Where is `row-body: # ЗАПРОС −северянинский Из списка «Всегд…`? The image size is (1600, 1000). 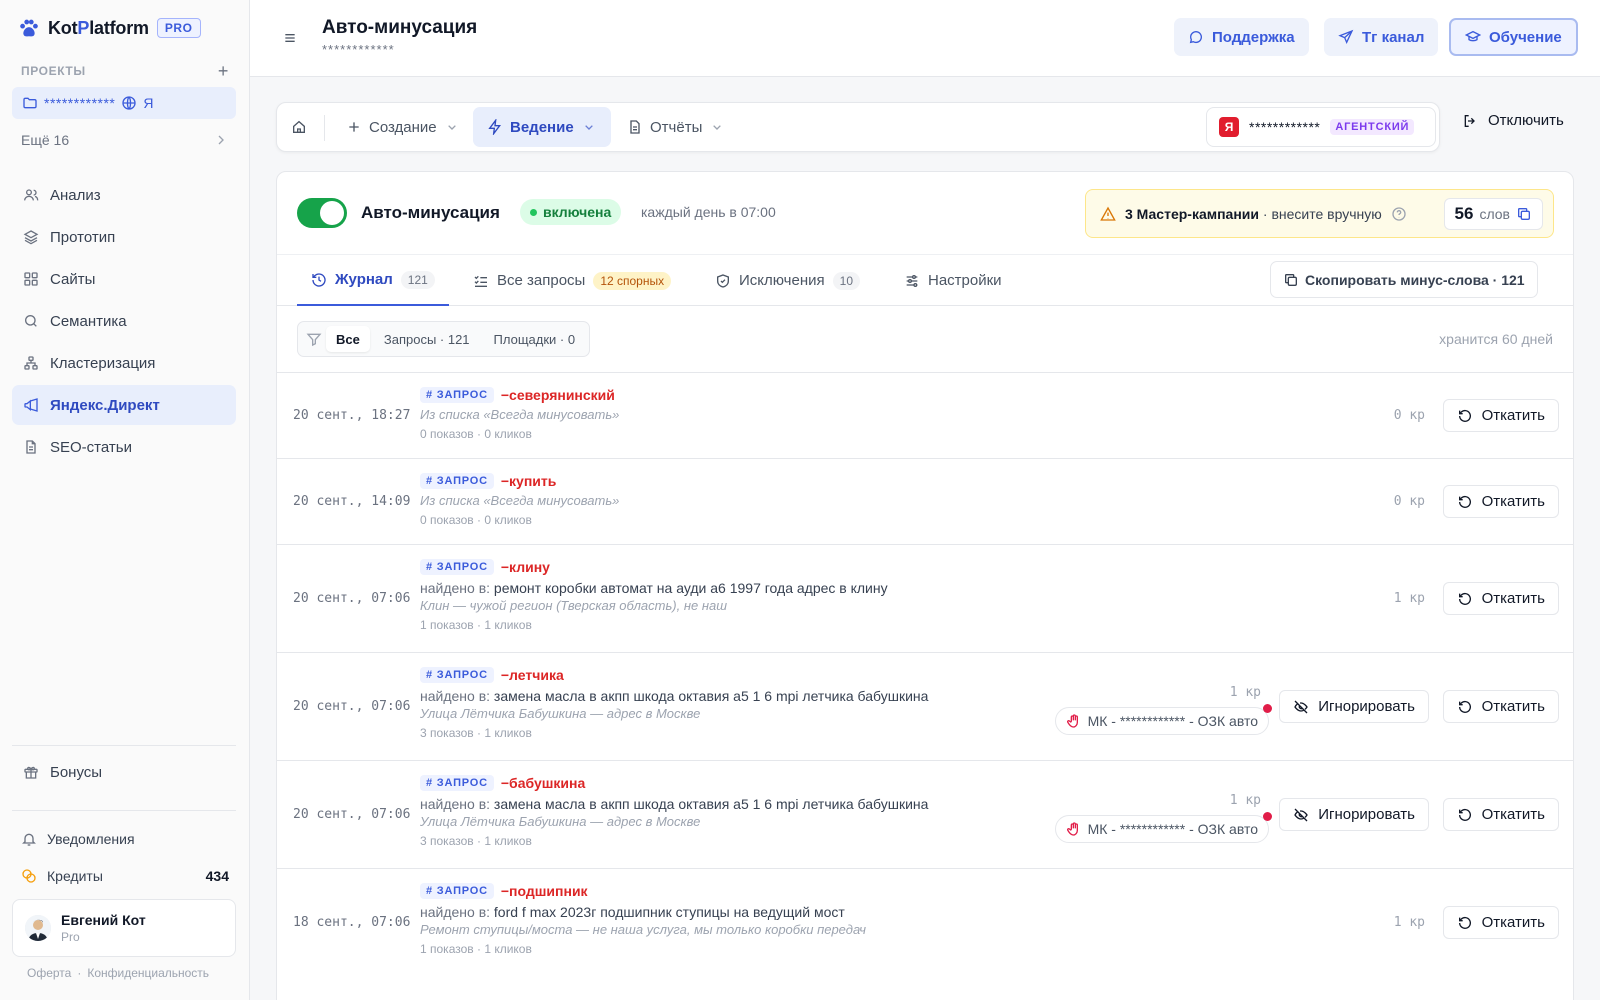
row-body: # ЗАПРОС −северянинский Из списка «Всегд… is located at coordinates (519, 413).